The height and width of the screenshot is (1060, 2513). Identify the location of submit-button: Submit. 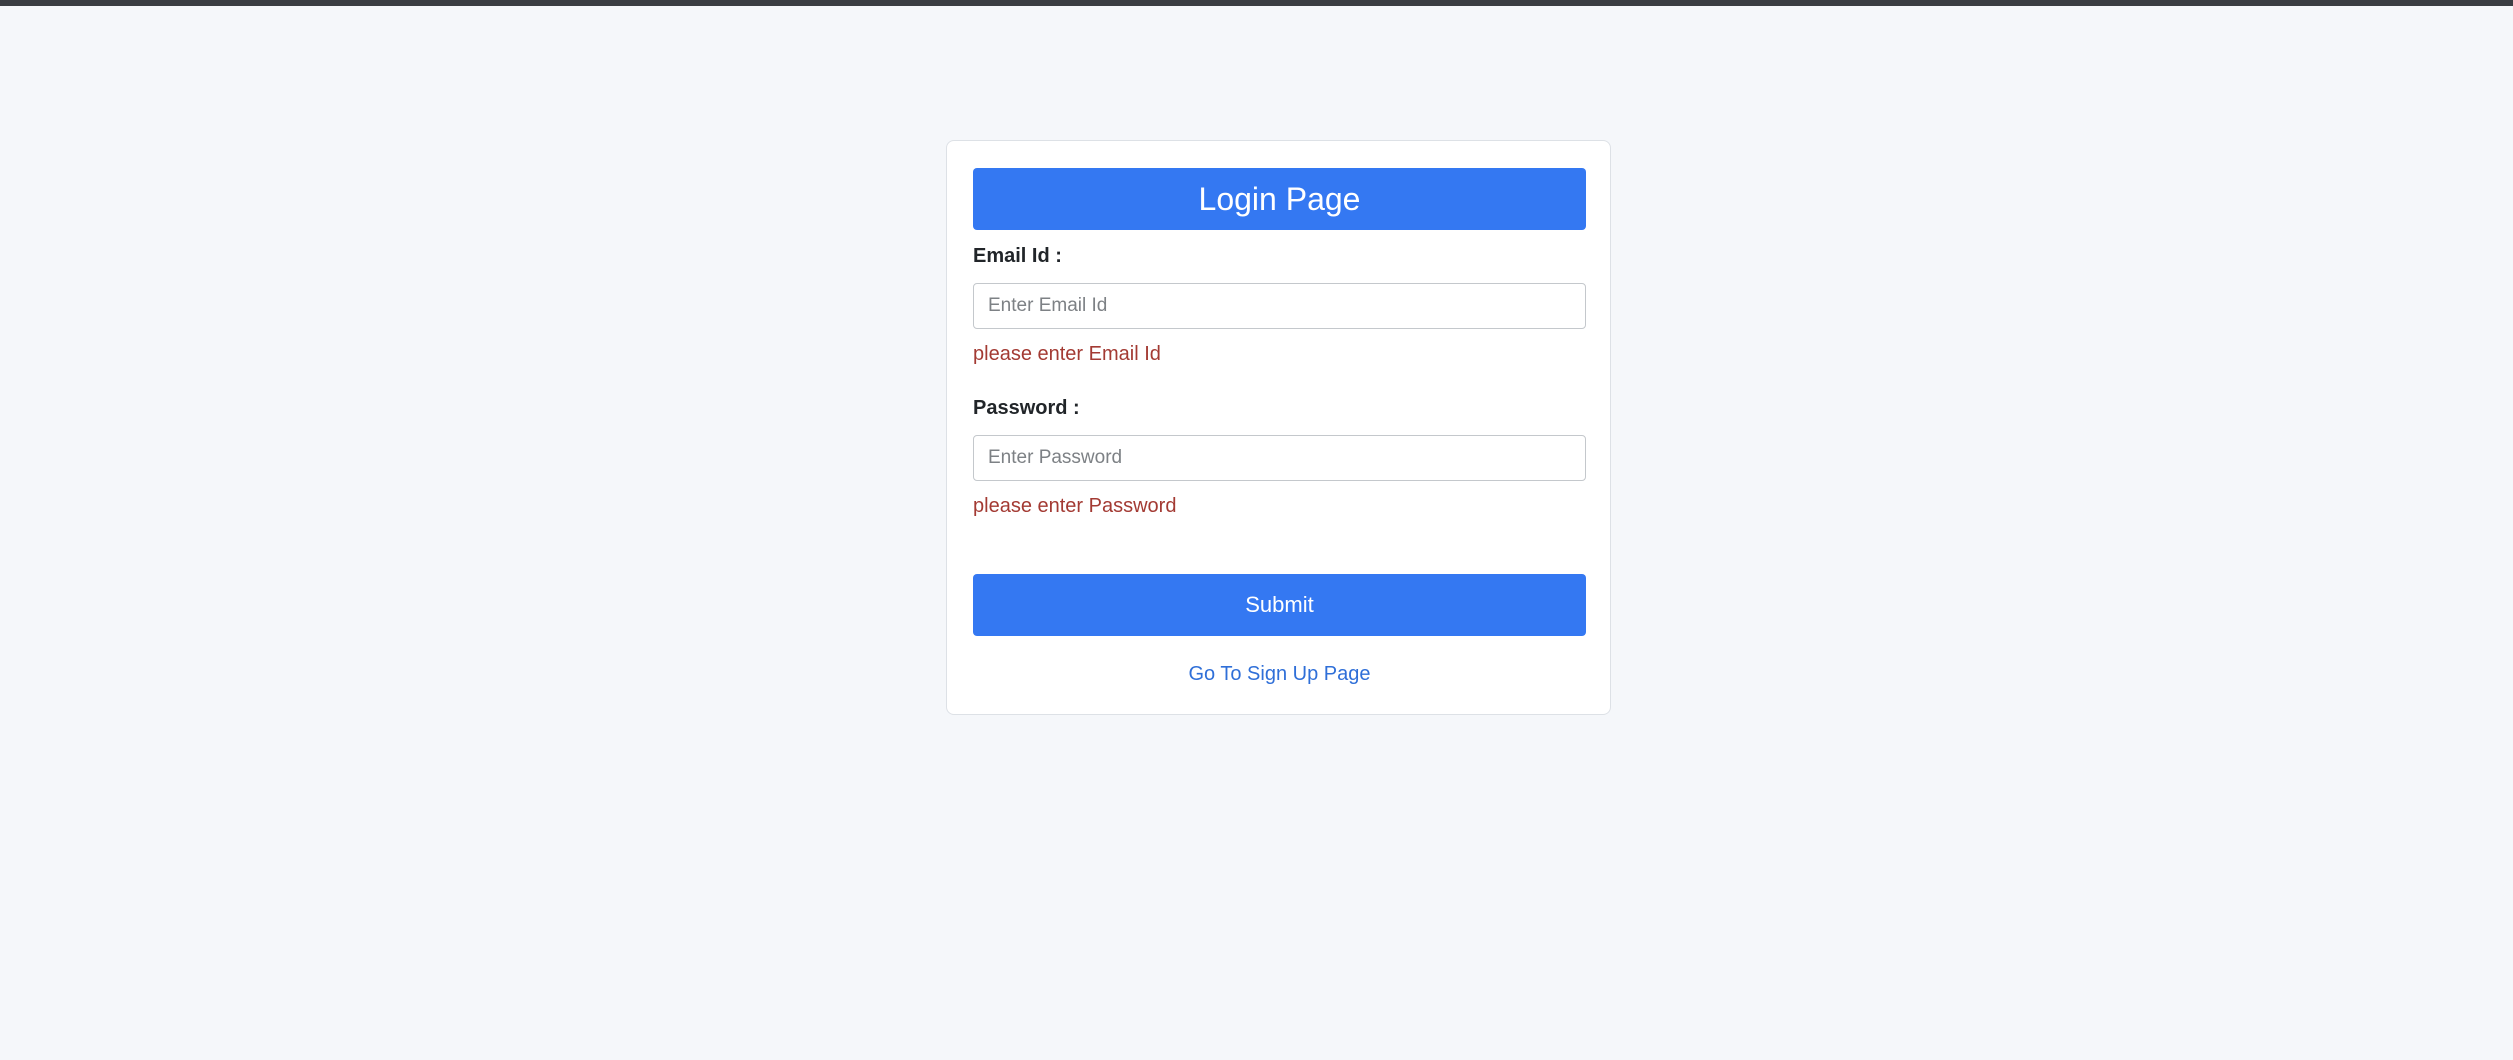
(1279, 605).